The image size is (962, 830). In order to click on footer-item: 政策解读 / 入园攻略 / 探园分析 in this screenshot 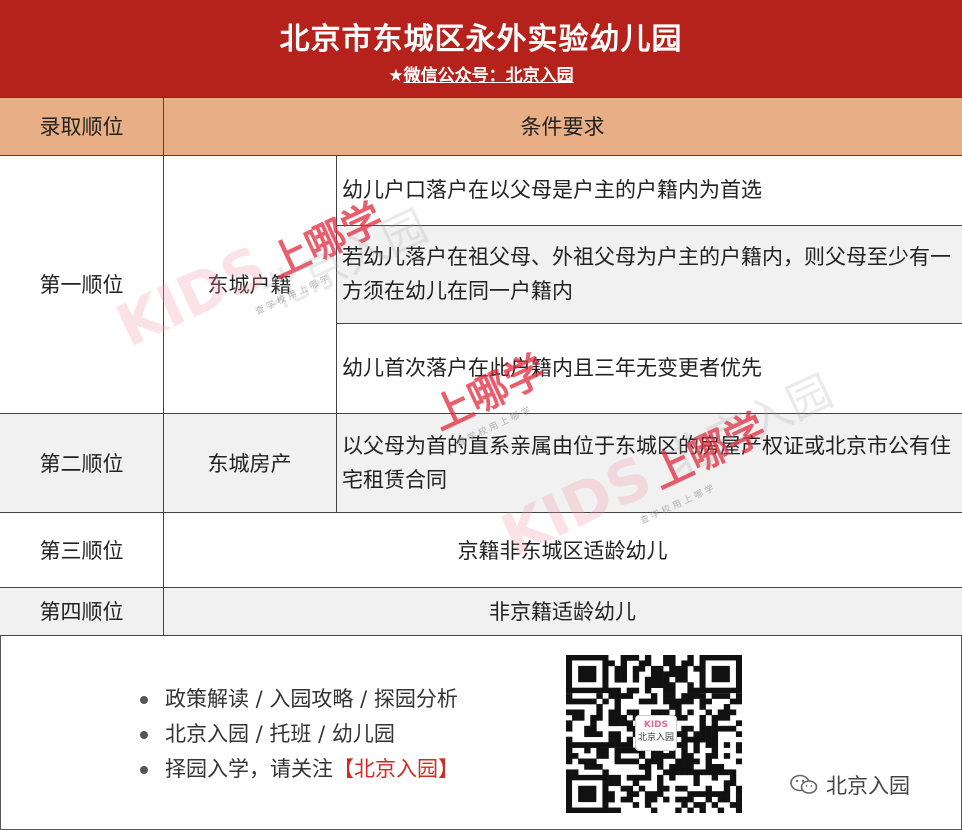, I will do `click(299, 699)`.